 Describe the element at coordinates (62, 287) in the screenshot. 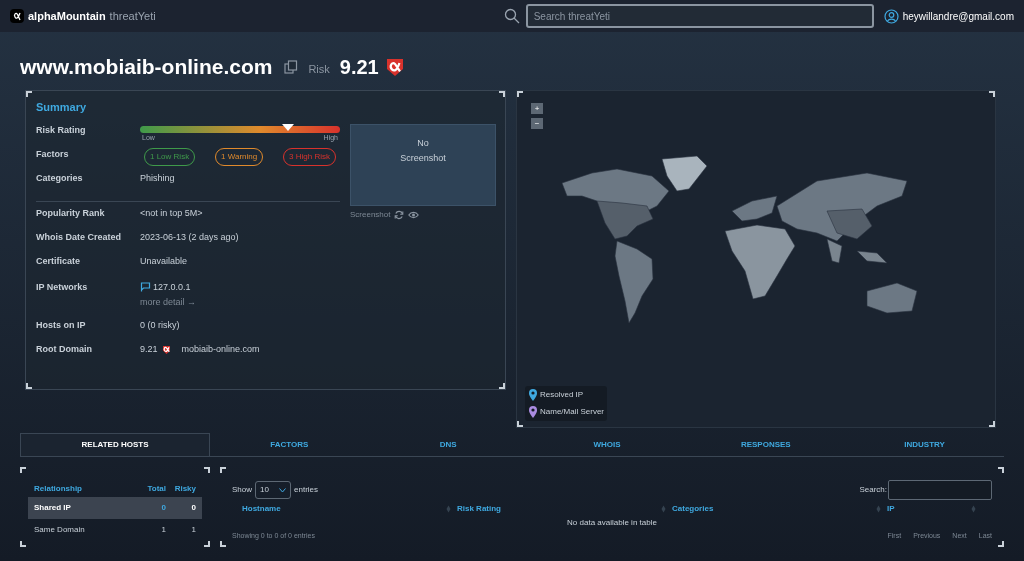

I see `field-label: IP Networks` at that location.